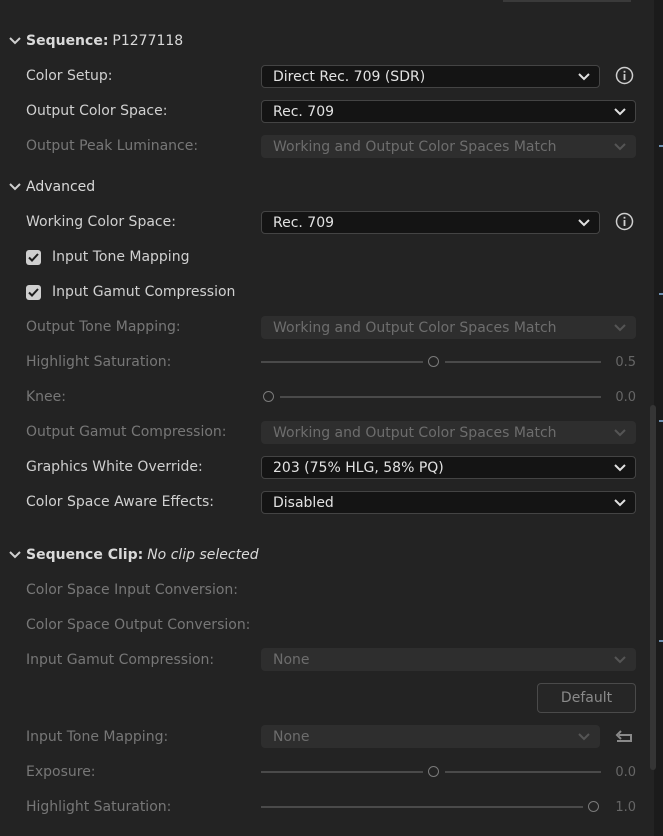  Describe the element at coordinates (448, 111) in the screenshot. I see `output-color-space-dropdown: Rec. 709` at that location.